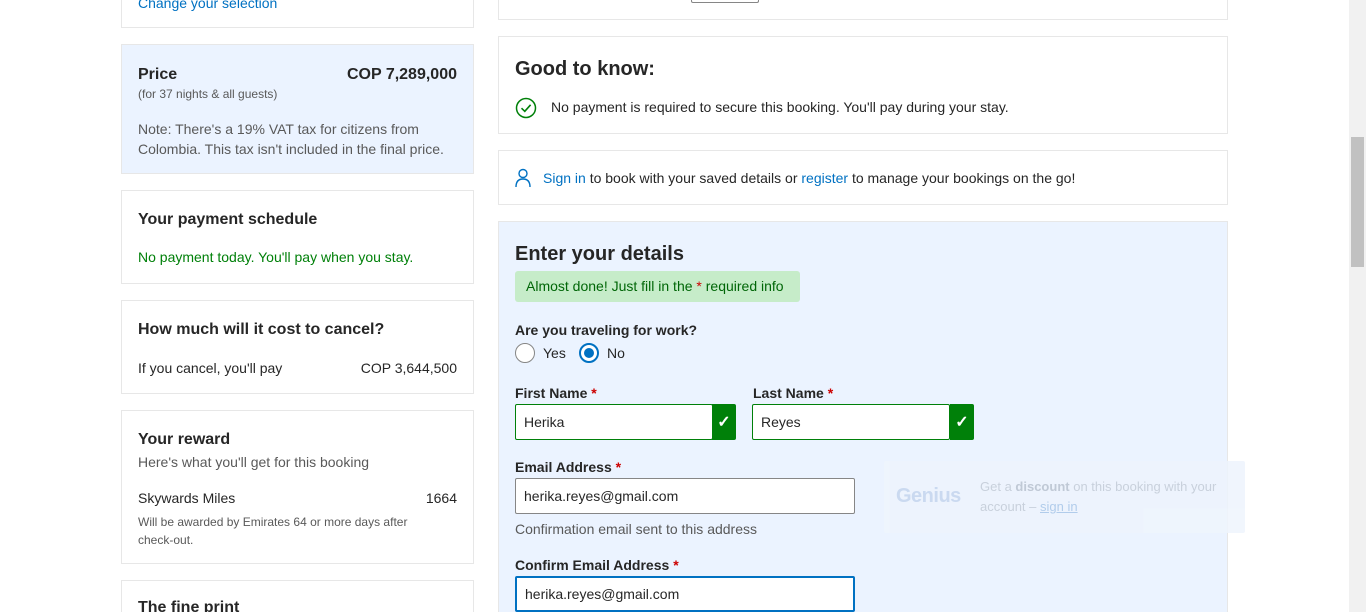 Image resolution: width=1366 pixels, height=612 pixels. Describe the element at coordinates (297, 596) in the screenshot. I see `fine-print-card: The fine print` at that location.